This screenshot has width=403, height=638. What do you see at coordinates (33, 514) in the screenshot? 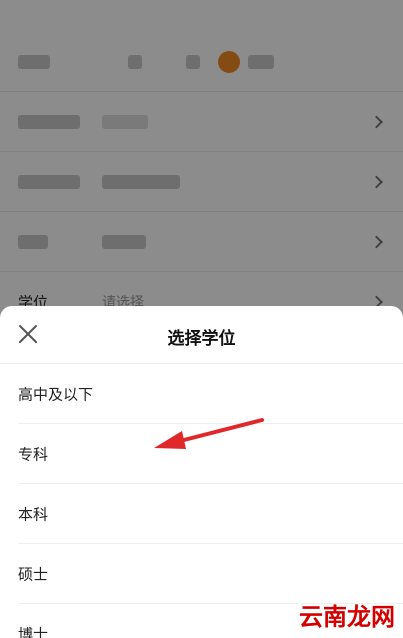
I see `option-label: 本科` at bounding box center [33, 514].